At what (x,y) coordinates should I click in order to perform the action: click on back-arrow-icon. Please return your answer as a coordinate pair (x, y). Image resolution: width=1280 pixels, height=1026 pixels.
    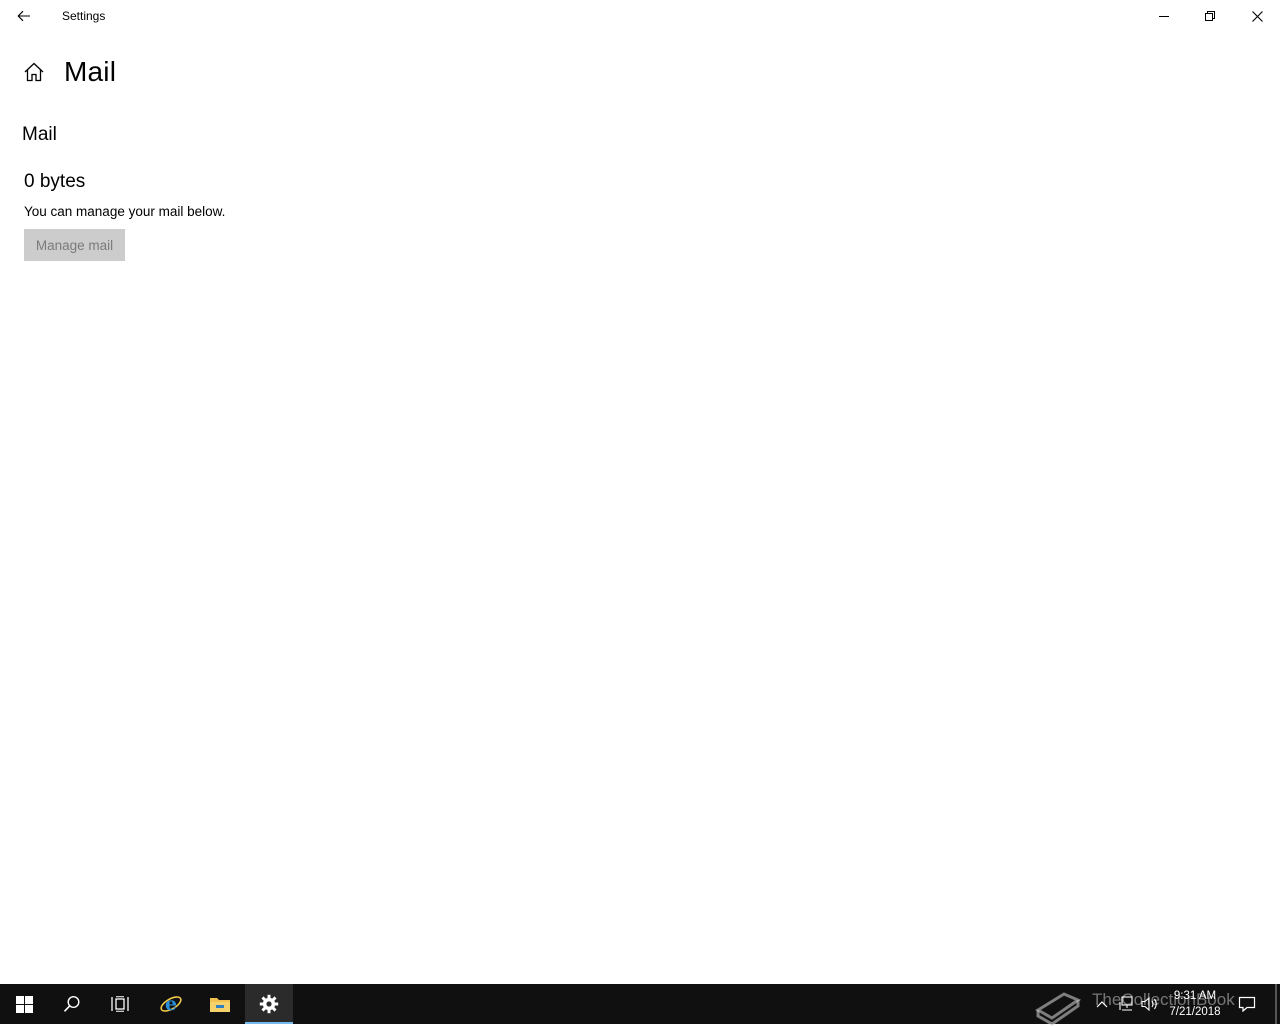
    Looking at the image, I should click on (23, 16).